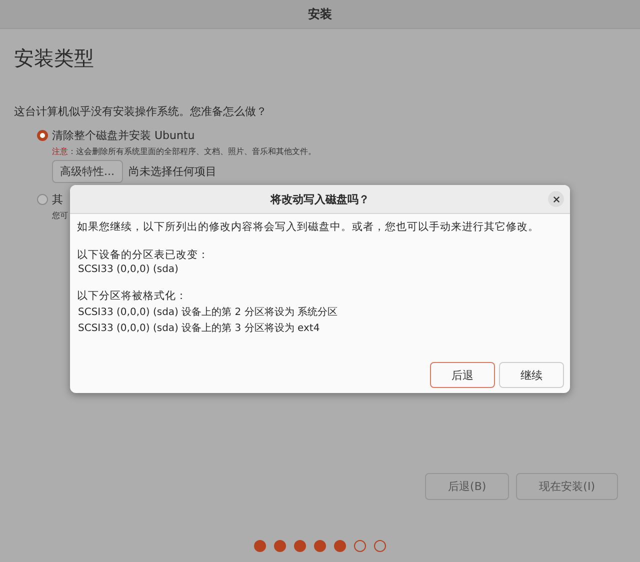 The height and width of the screenshot is (562, 640). Describe the element at coordinates (184, 151) in the screenshot. I see `option-note: 注意：这会删除所有系统里面的全部程序、文档、照片、音乐和其他文件。` at that location.